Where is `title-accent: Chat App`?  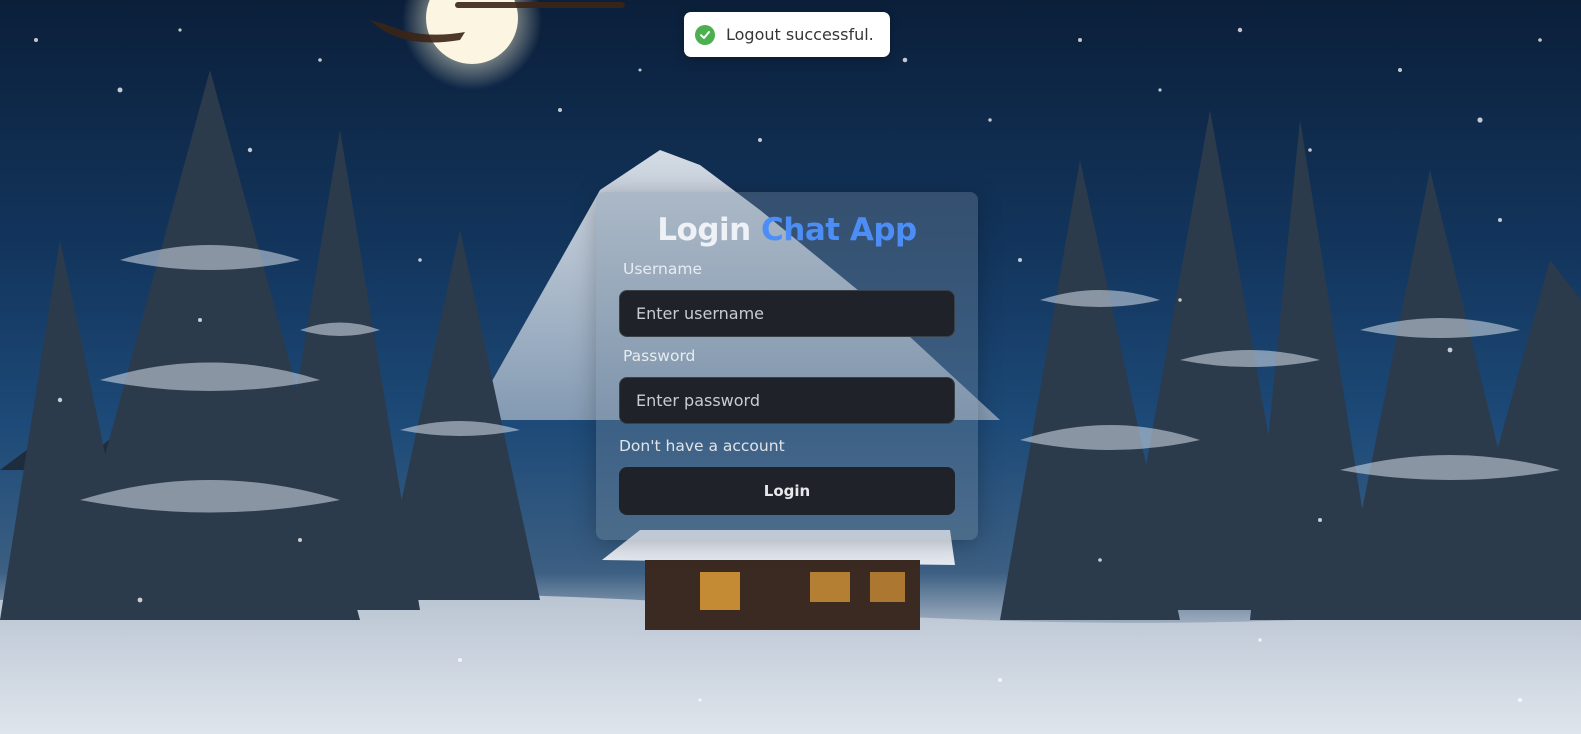
title-accent: Chat App is located at coordinates (839, 230).